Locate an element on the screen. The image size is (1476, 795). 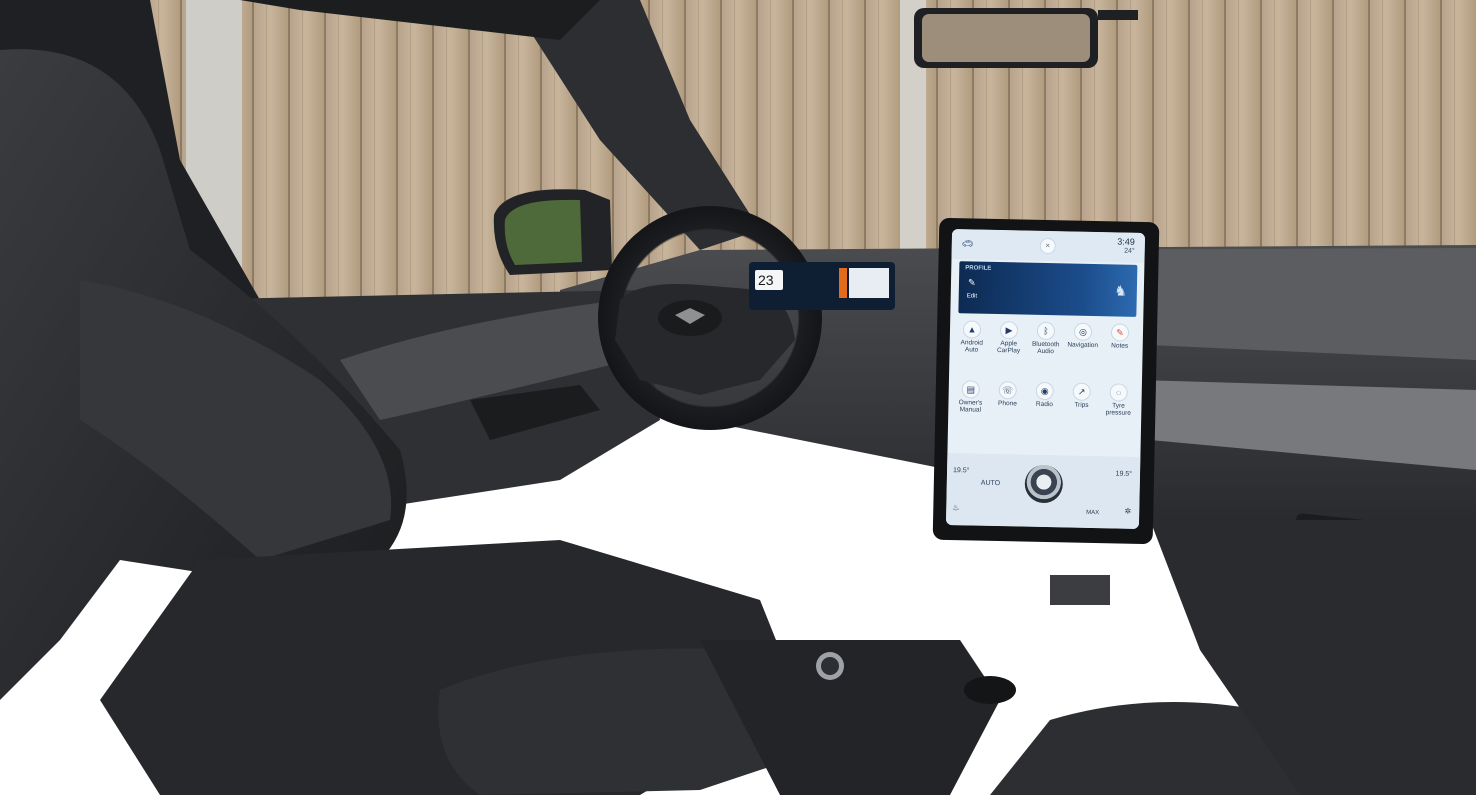
edit-pencil-icon: ✎ is located at coordinates (972, 282).